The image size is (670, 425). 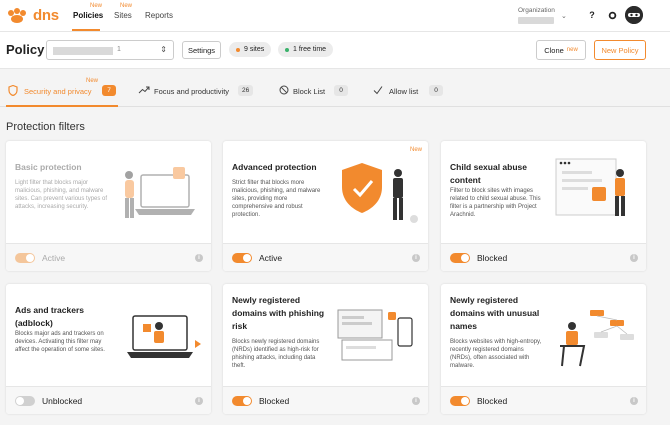 I want to click on card-title: Basic protection, so click(x=48, y=167).